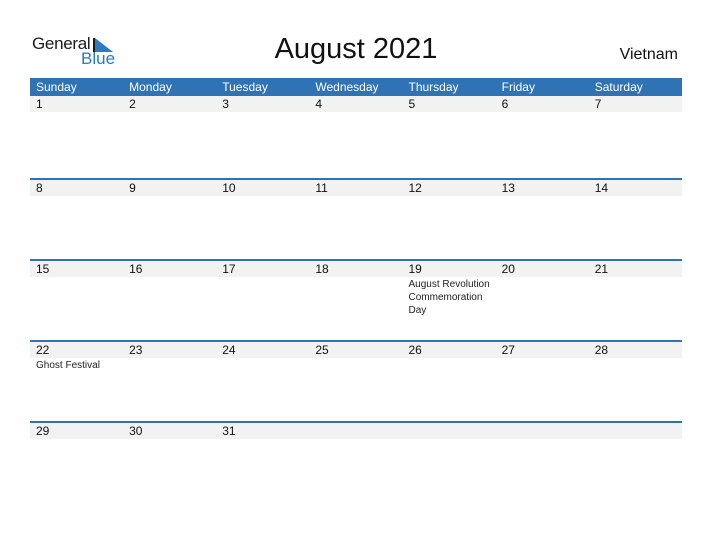 This screenshot has height=550, width=712. I want to click on day-cell: 15, so click(76, 289).